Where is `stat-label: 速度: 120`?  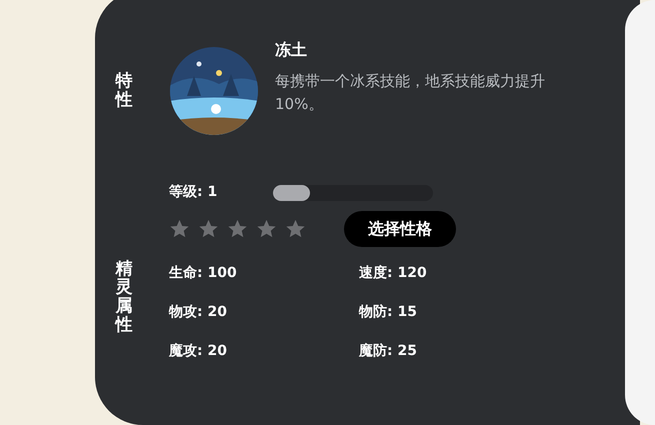 stat-label: 速度: 120 is located at coordinates (393, 273).